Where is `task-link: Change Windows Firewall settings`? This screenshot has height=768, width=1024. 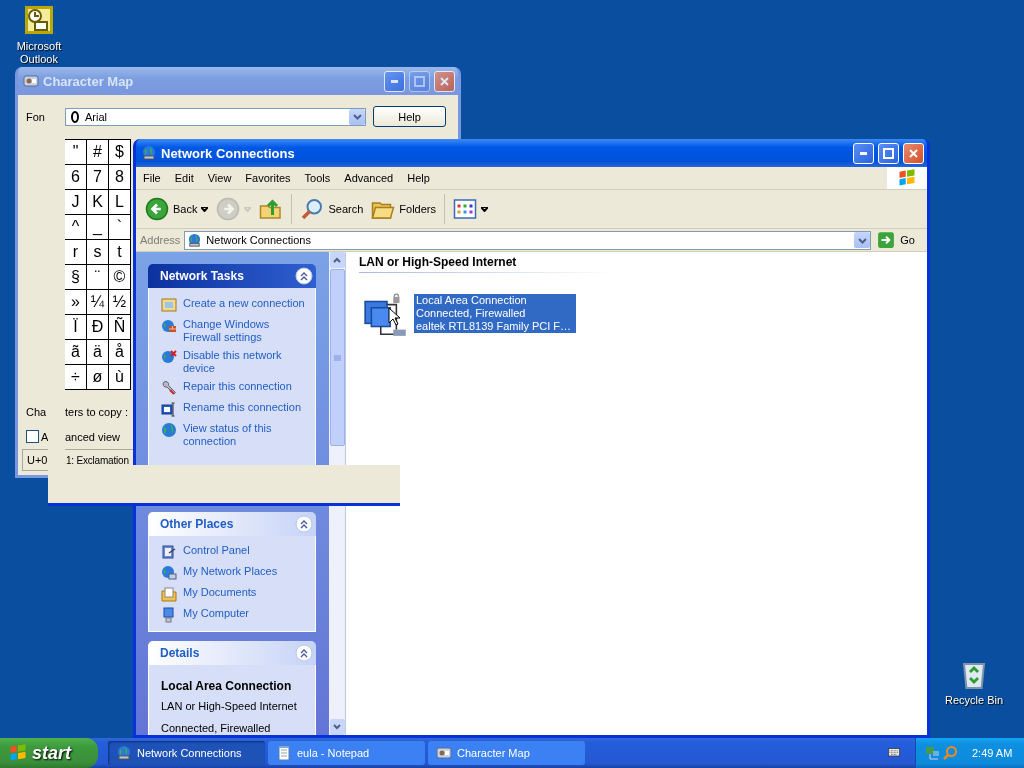 task-link: Change Windows Firewall settings is located at coordinates (235, 331).